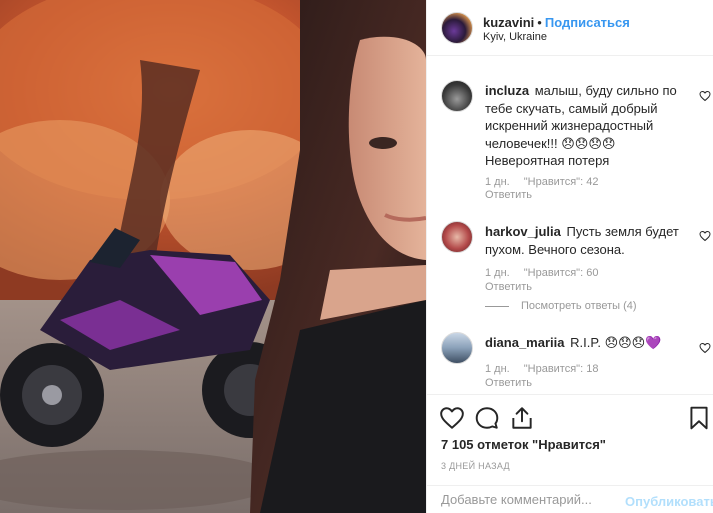 This screenshot has height=513, width=713. I want to click on comment-username: incluza, so click(507, 90).